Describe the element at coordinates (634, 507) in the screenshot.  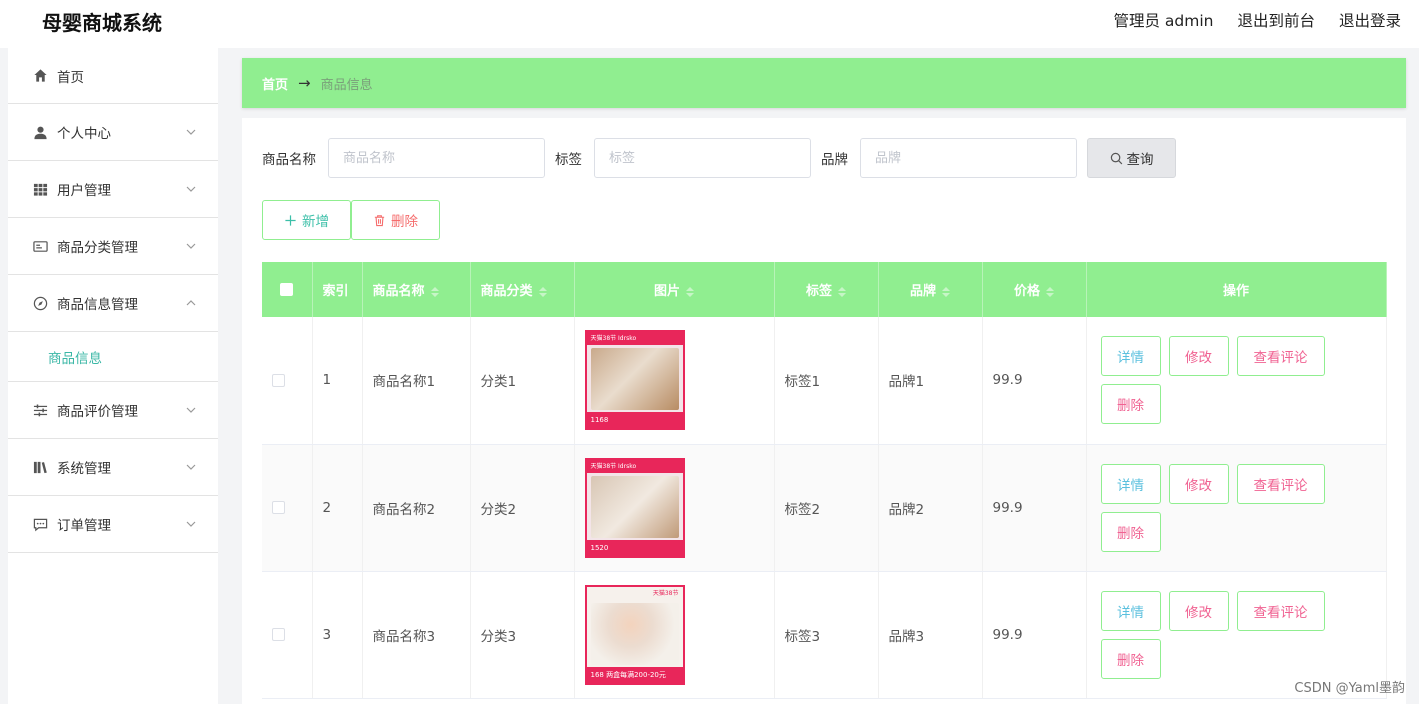
I see `product-image: 天猫38节 Idrsko 1520` at that location.